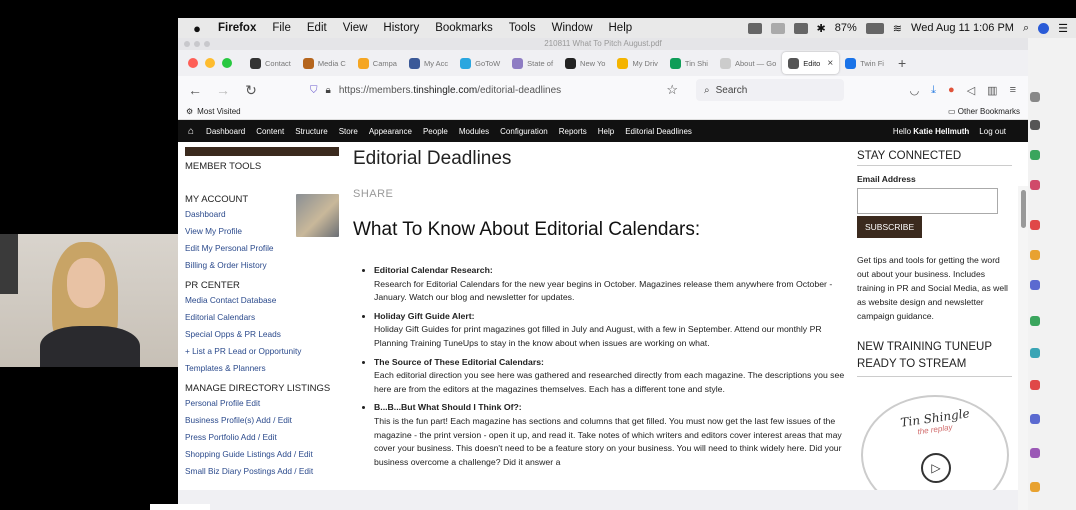 This screenshot has width=1076, height=510. What do you see at coordinates (689, 63) in the screenshot?
I see `tab-8: Tin Shi` at bounding box center [689, 63].